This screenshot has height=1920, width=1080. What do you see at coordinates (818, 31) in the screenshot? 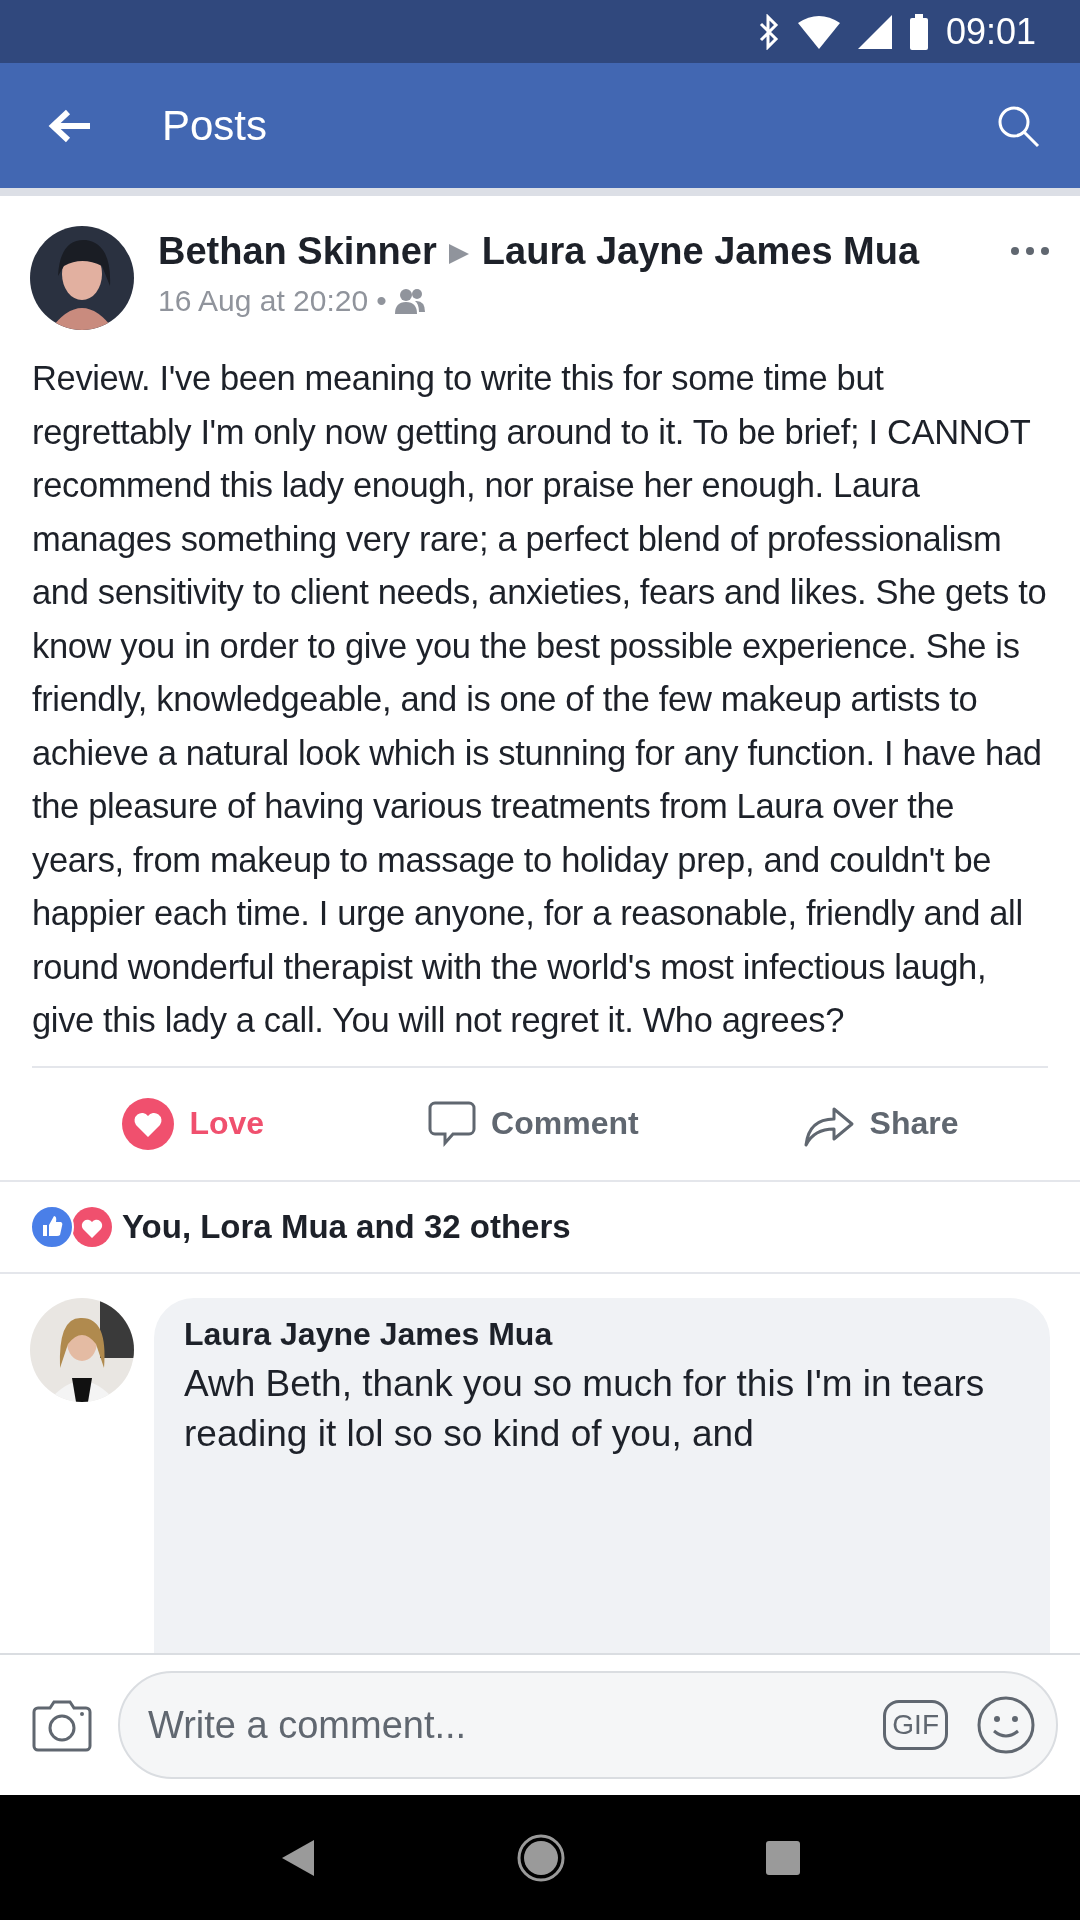
I see `wifi-icon` at bounding box center [818, 31].